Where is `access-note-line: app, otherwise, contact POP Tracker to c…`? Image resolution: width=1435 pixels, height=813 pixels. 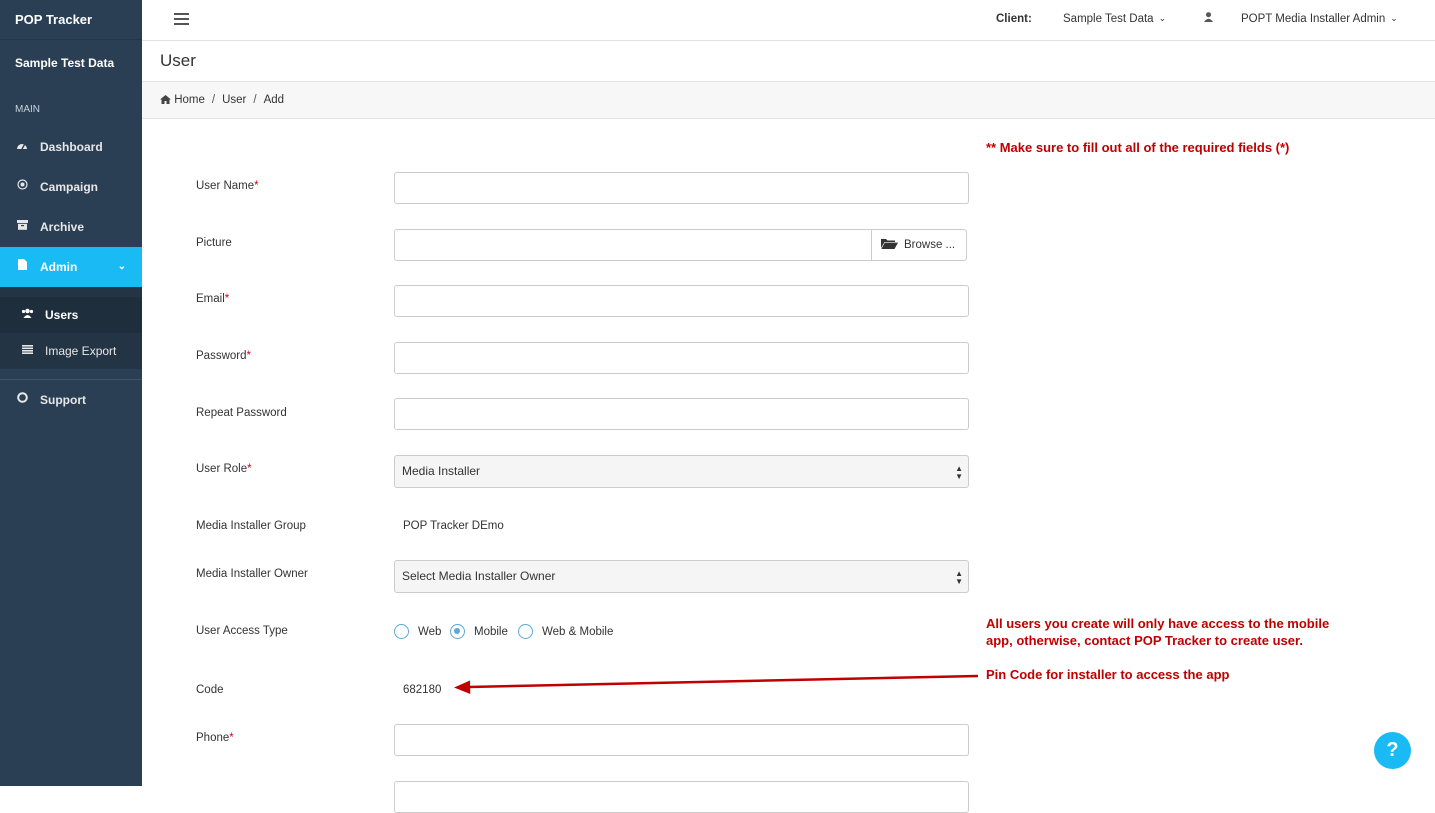
access-note-line: app, otherwise, contact POP Tracker to c… is located at coordinates (1144, 640).